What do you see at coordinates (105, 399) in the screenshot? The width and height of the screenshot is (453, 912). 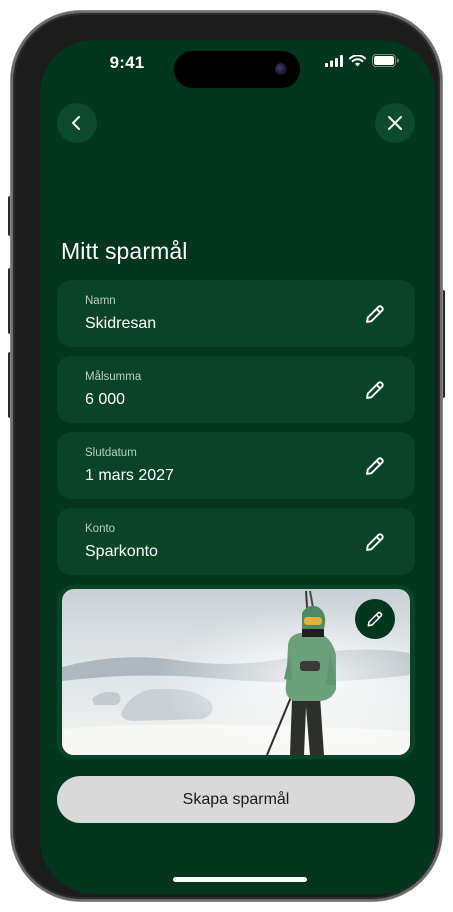 I see `field-value: 6 000` at bounding box center [105, 399].